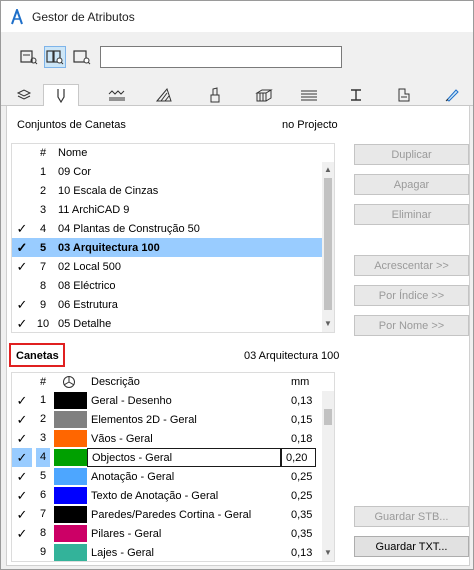 This screenshot has height=570, width=474. What do you see at coordinates (173, 247) in the screenshot?
I see `pen-set-row: ✓ 5 03 Arquitectura 100` at bounding box center [173, 247].